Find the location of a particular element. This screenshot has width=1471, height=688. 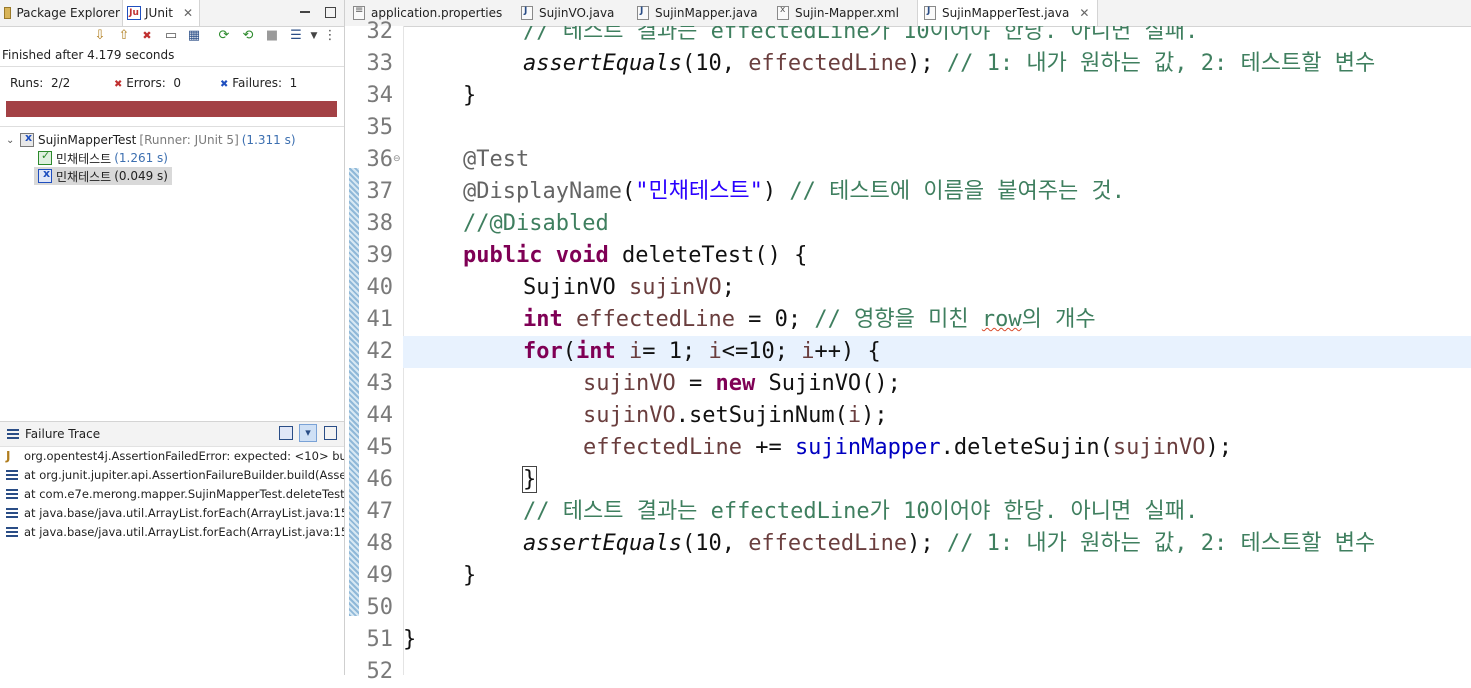

code-line: @Test is located at coordinates (937, 160).